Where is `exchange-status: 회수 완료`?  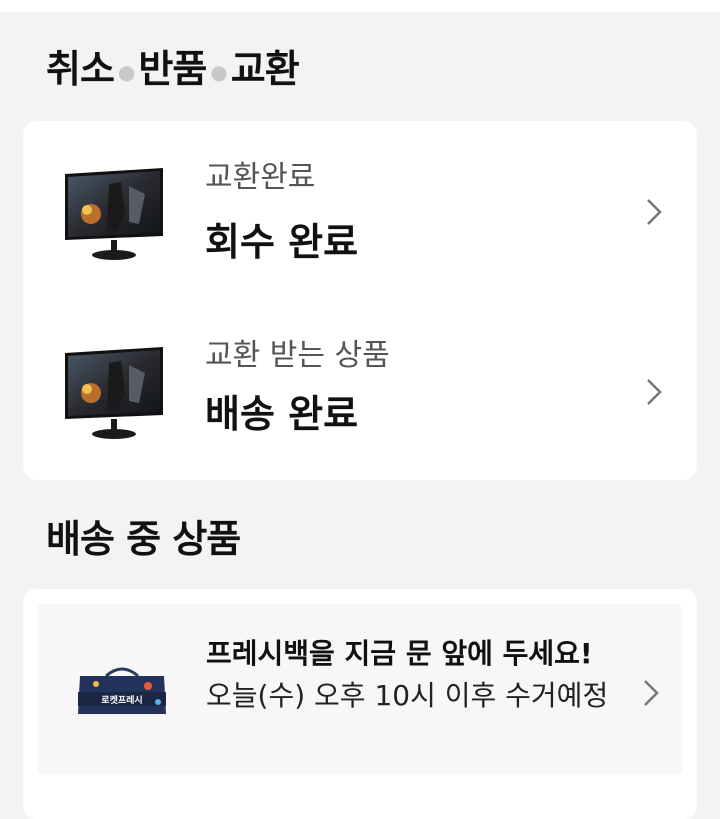
exchange-status: 회수 완료 is located at coordinates (282, 242).